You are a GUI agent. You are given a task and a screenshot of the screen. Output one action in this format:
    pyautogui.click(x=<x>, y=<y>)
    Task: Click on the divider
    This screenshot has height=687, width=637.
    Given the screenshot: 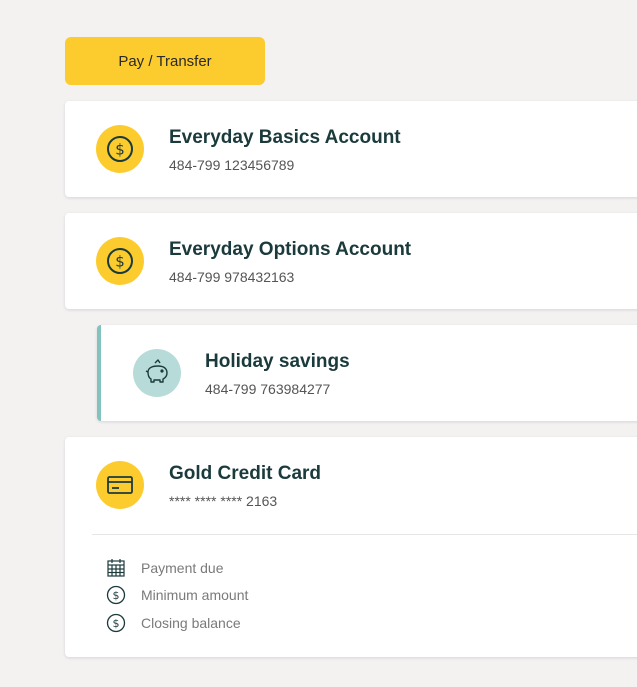 What is the action you would take?
    pyautogui.click(x=364, y=534)
    